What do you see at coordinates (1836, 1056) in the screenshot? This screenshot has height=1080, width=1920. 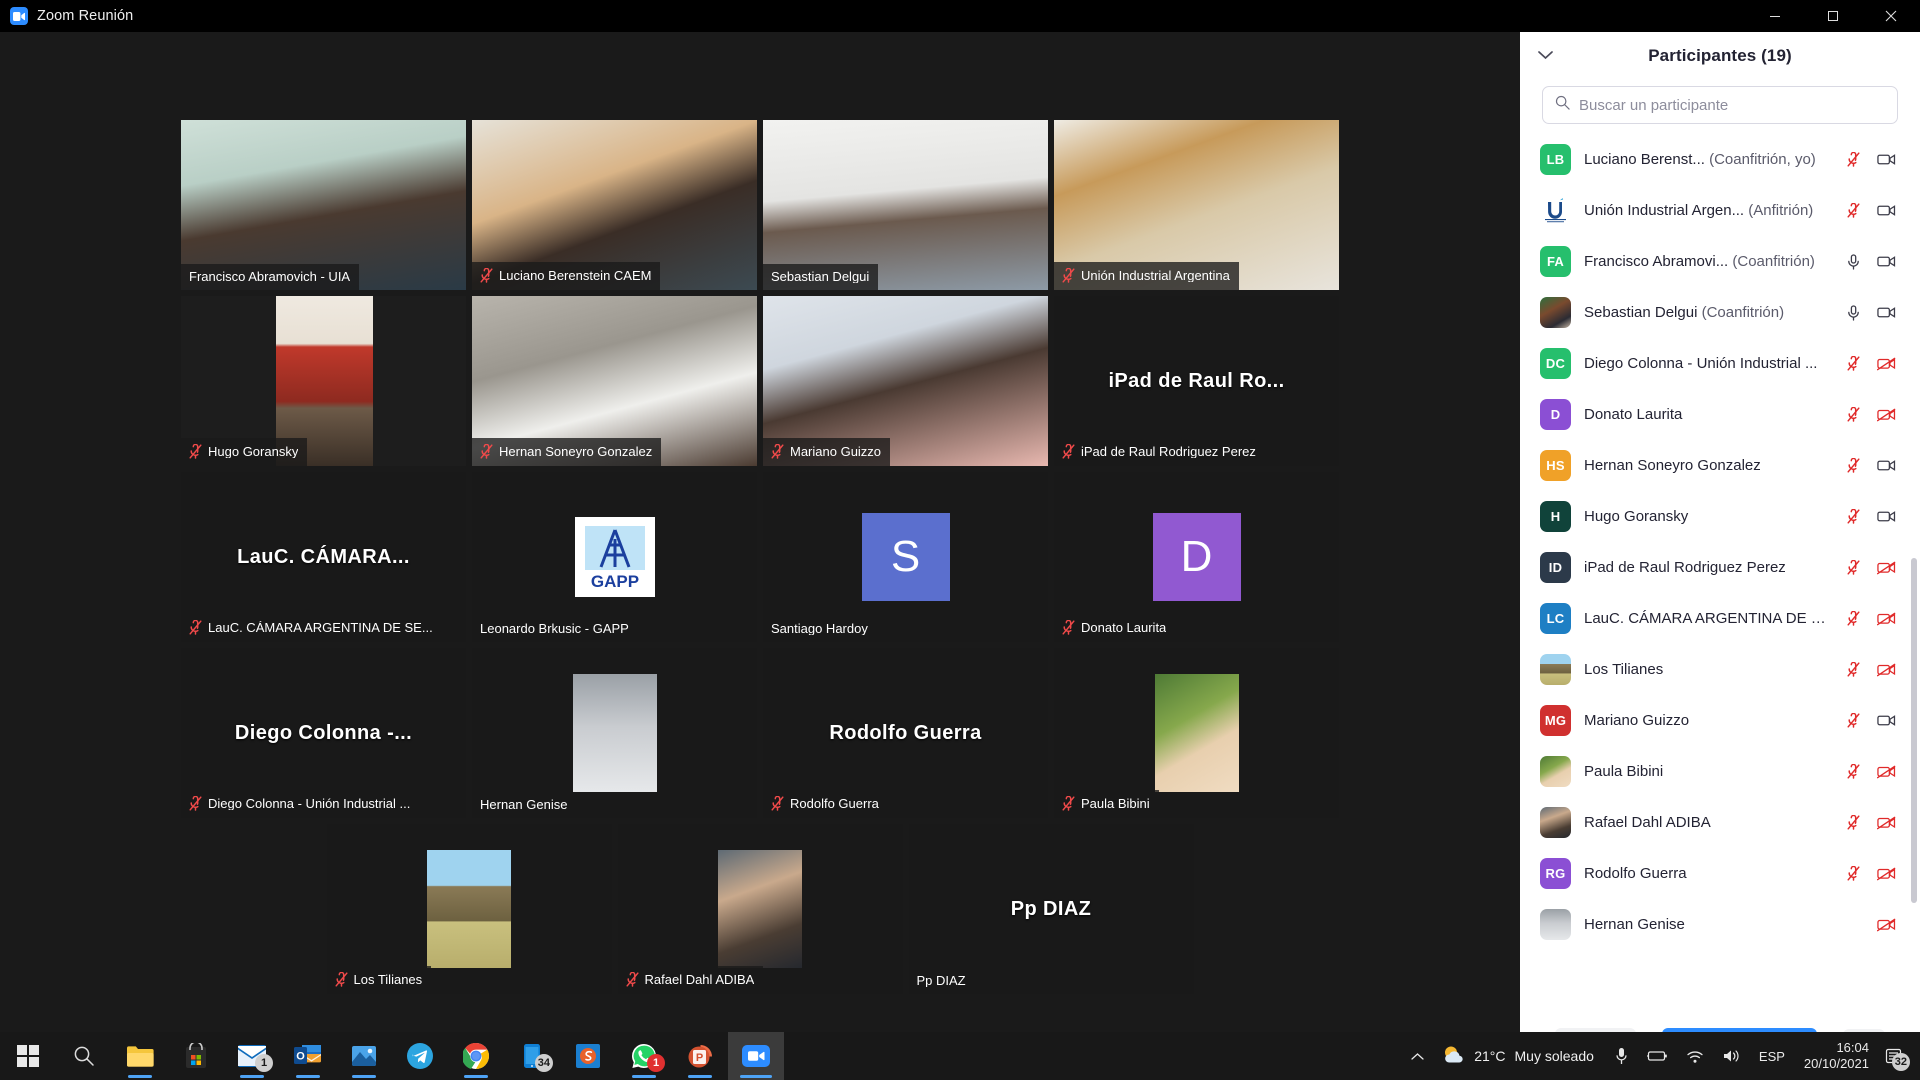 I see `clock: 16:04 20/10/2021` at bounding box center [1836, 1056].